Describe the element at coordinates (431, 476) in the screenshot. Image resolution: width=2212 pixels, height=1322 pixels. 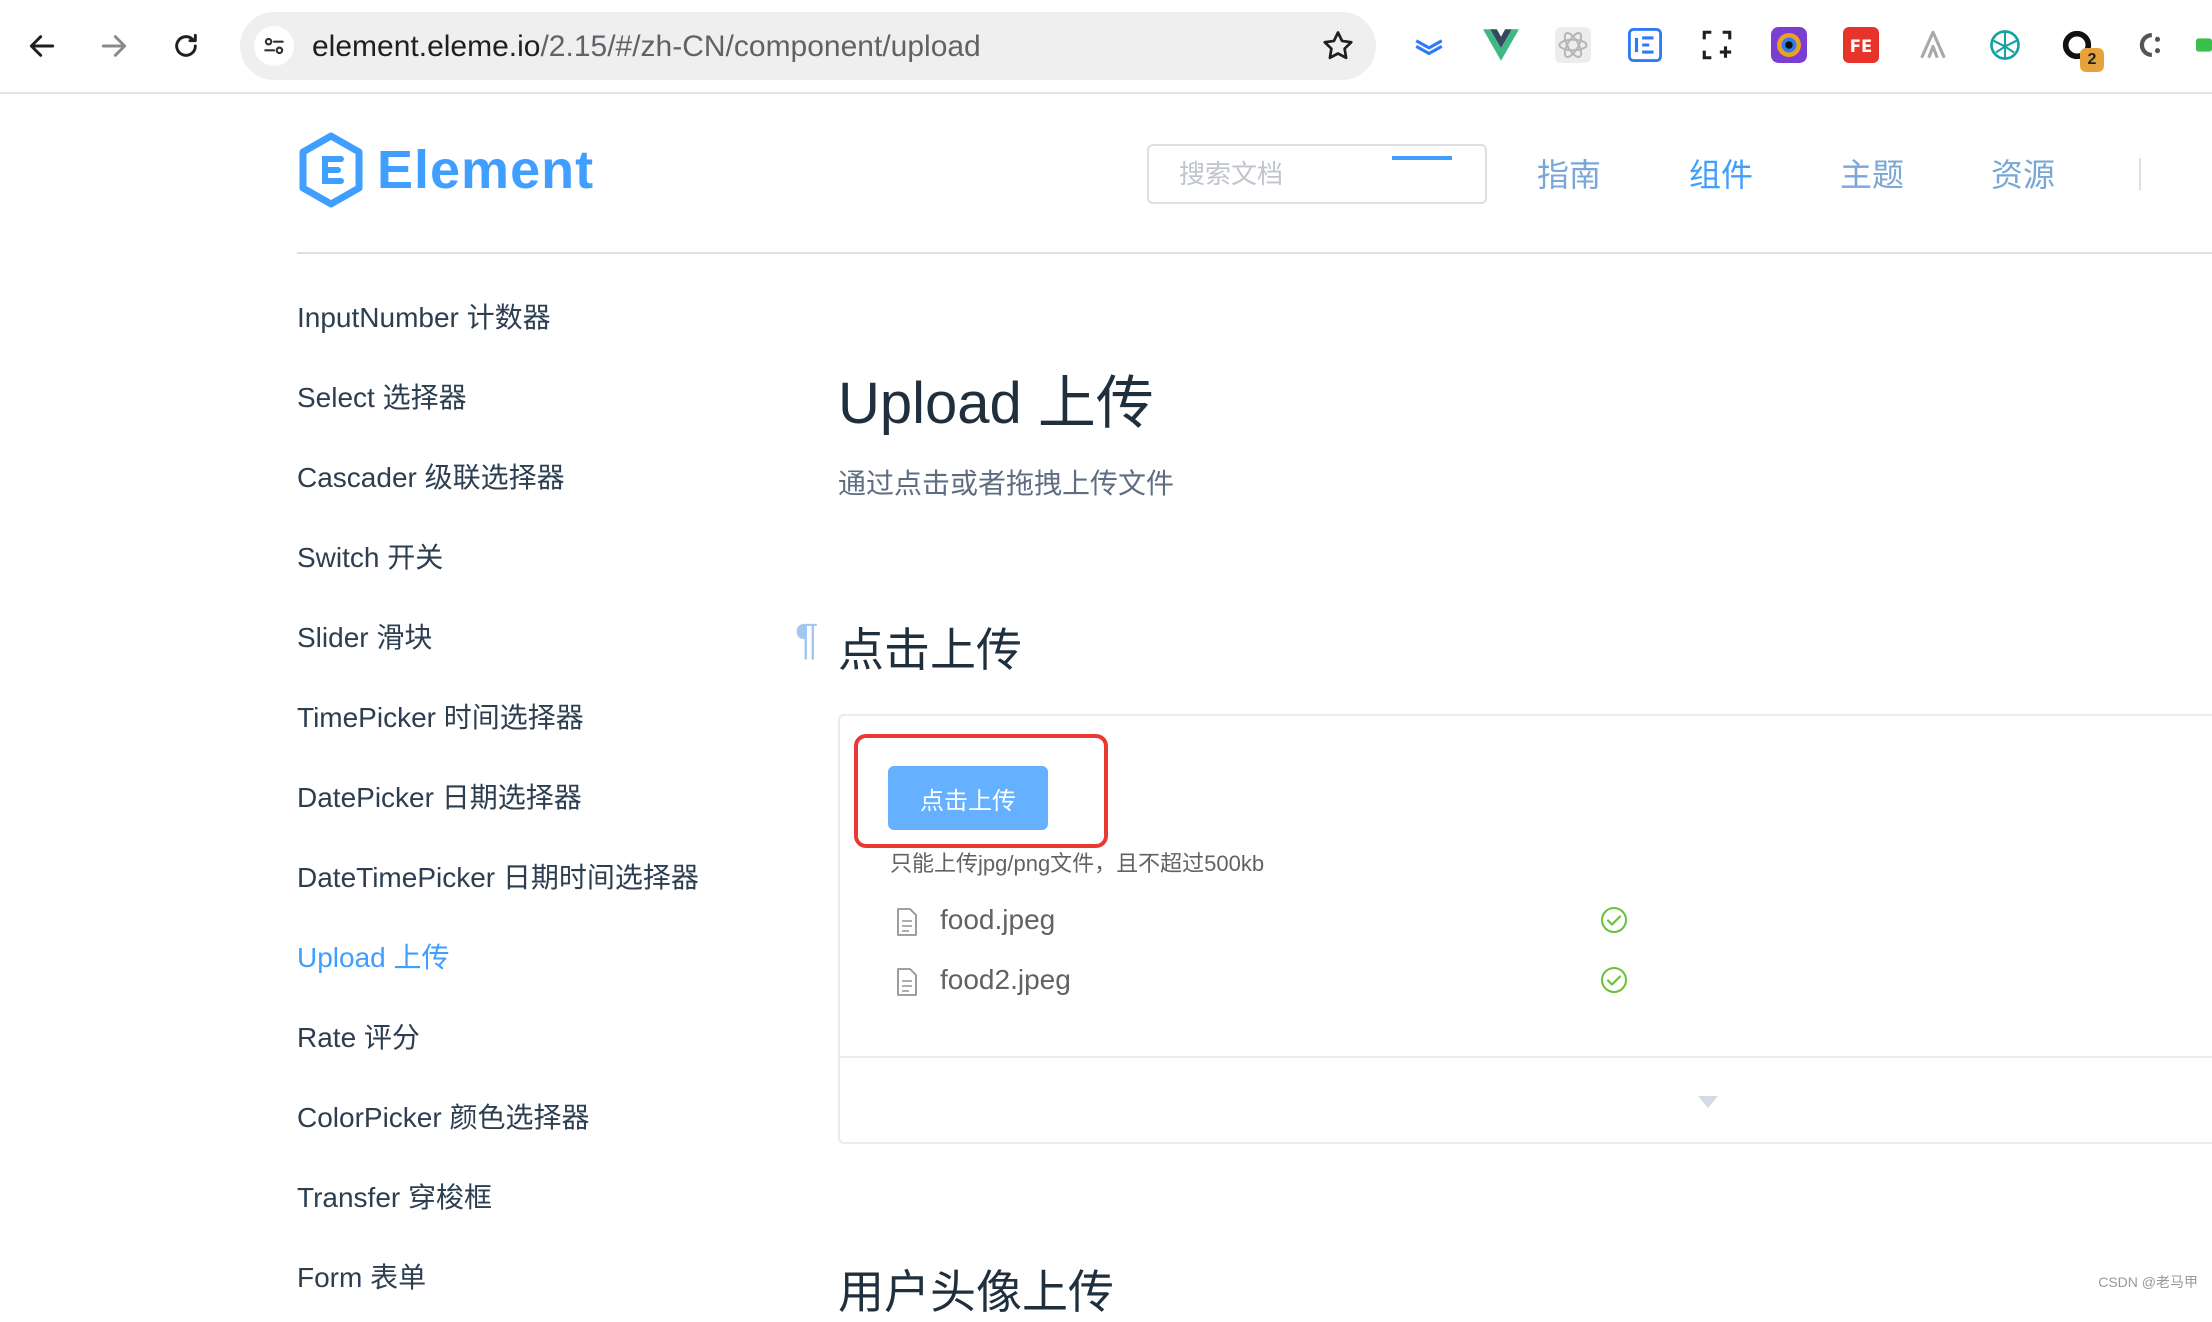
I see `sidebar-item-cascader: Cascader 级联选择器` at that location.